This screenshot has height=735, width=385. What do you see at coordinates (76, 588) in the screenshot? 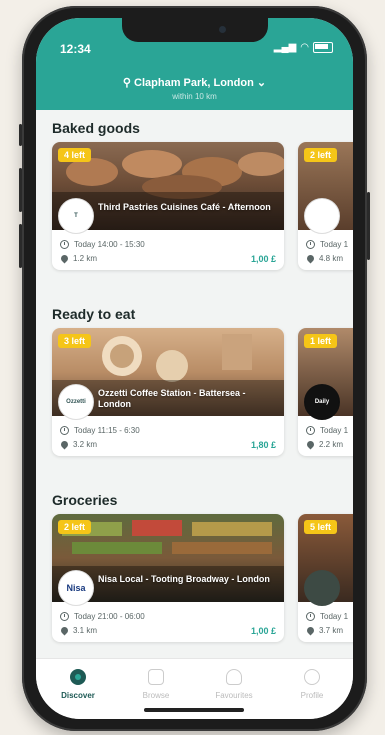
I see `store-logo: Nisa` at bounding box center [76, 588].